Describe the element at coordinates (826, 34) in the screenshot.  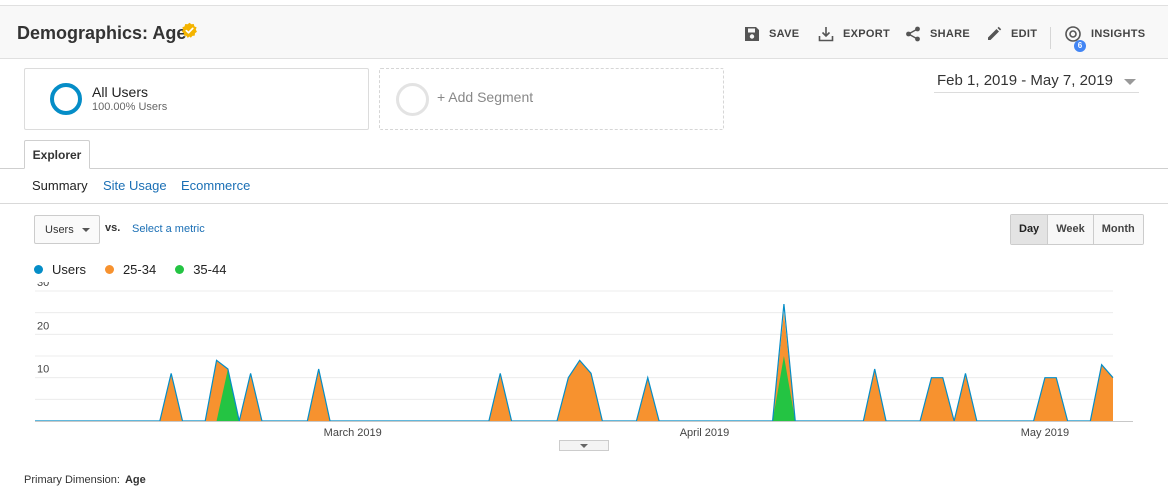
I see `export-icon` at that location.